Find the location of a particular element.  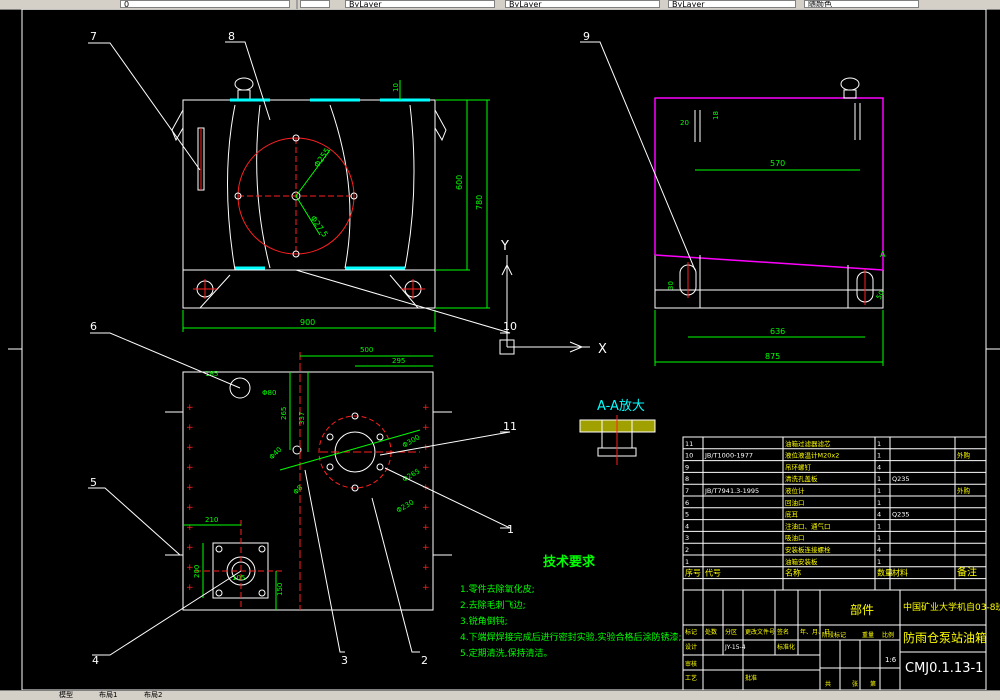

layer-tools-button is located at coordinates (315, 4).